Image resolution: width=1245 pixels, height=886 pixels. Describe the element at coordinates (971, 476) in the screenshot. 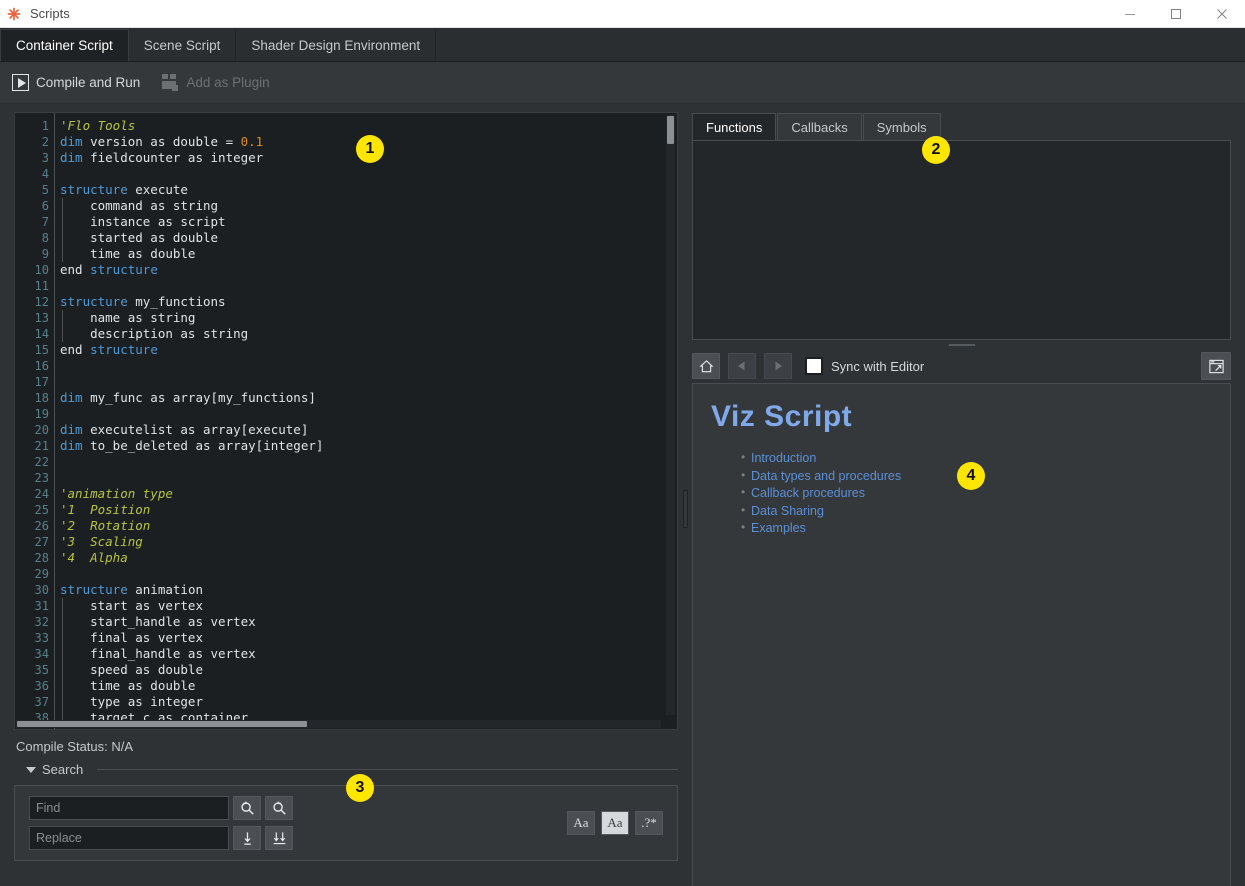

I see `annotation-badge-4: 4` at that location.